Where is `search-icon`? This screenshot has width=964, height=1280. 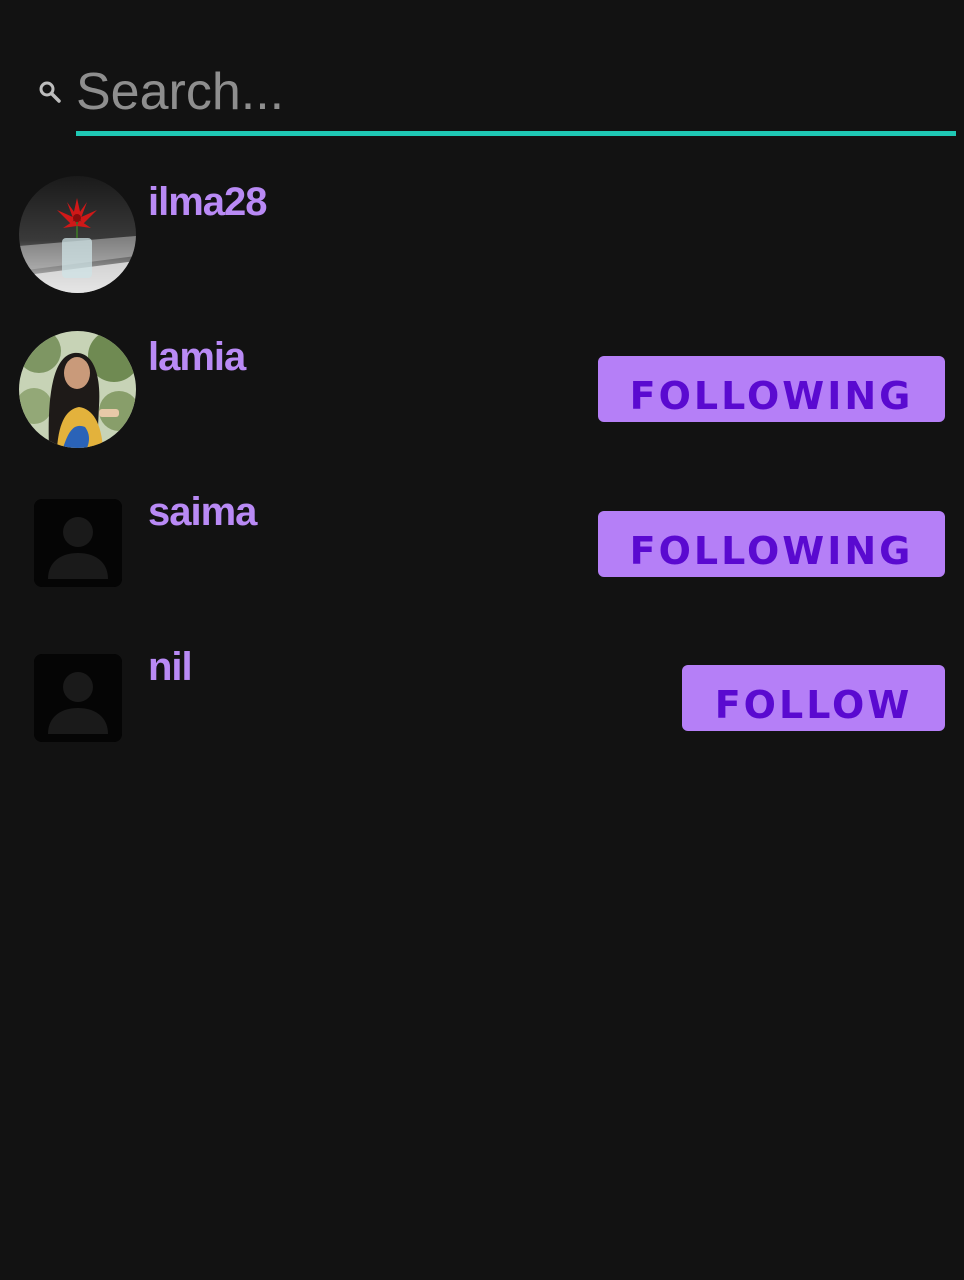
search-icon is located at coordinates (50, 92).